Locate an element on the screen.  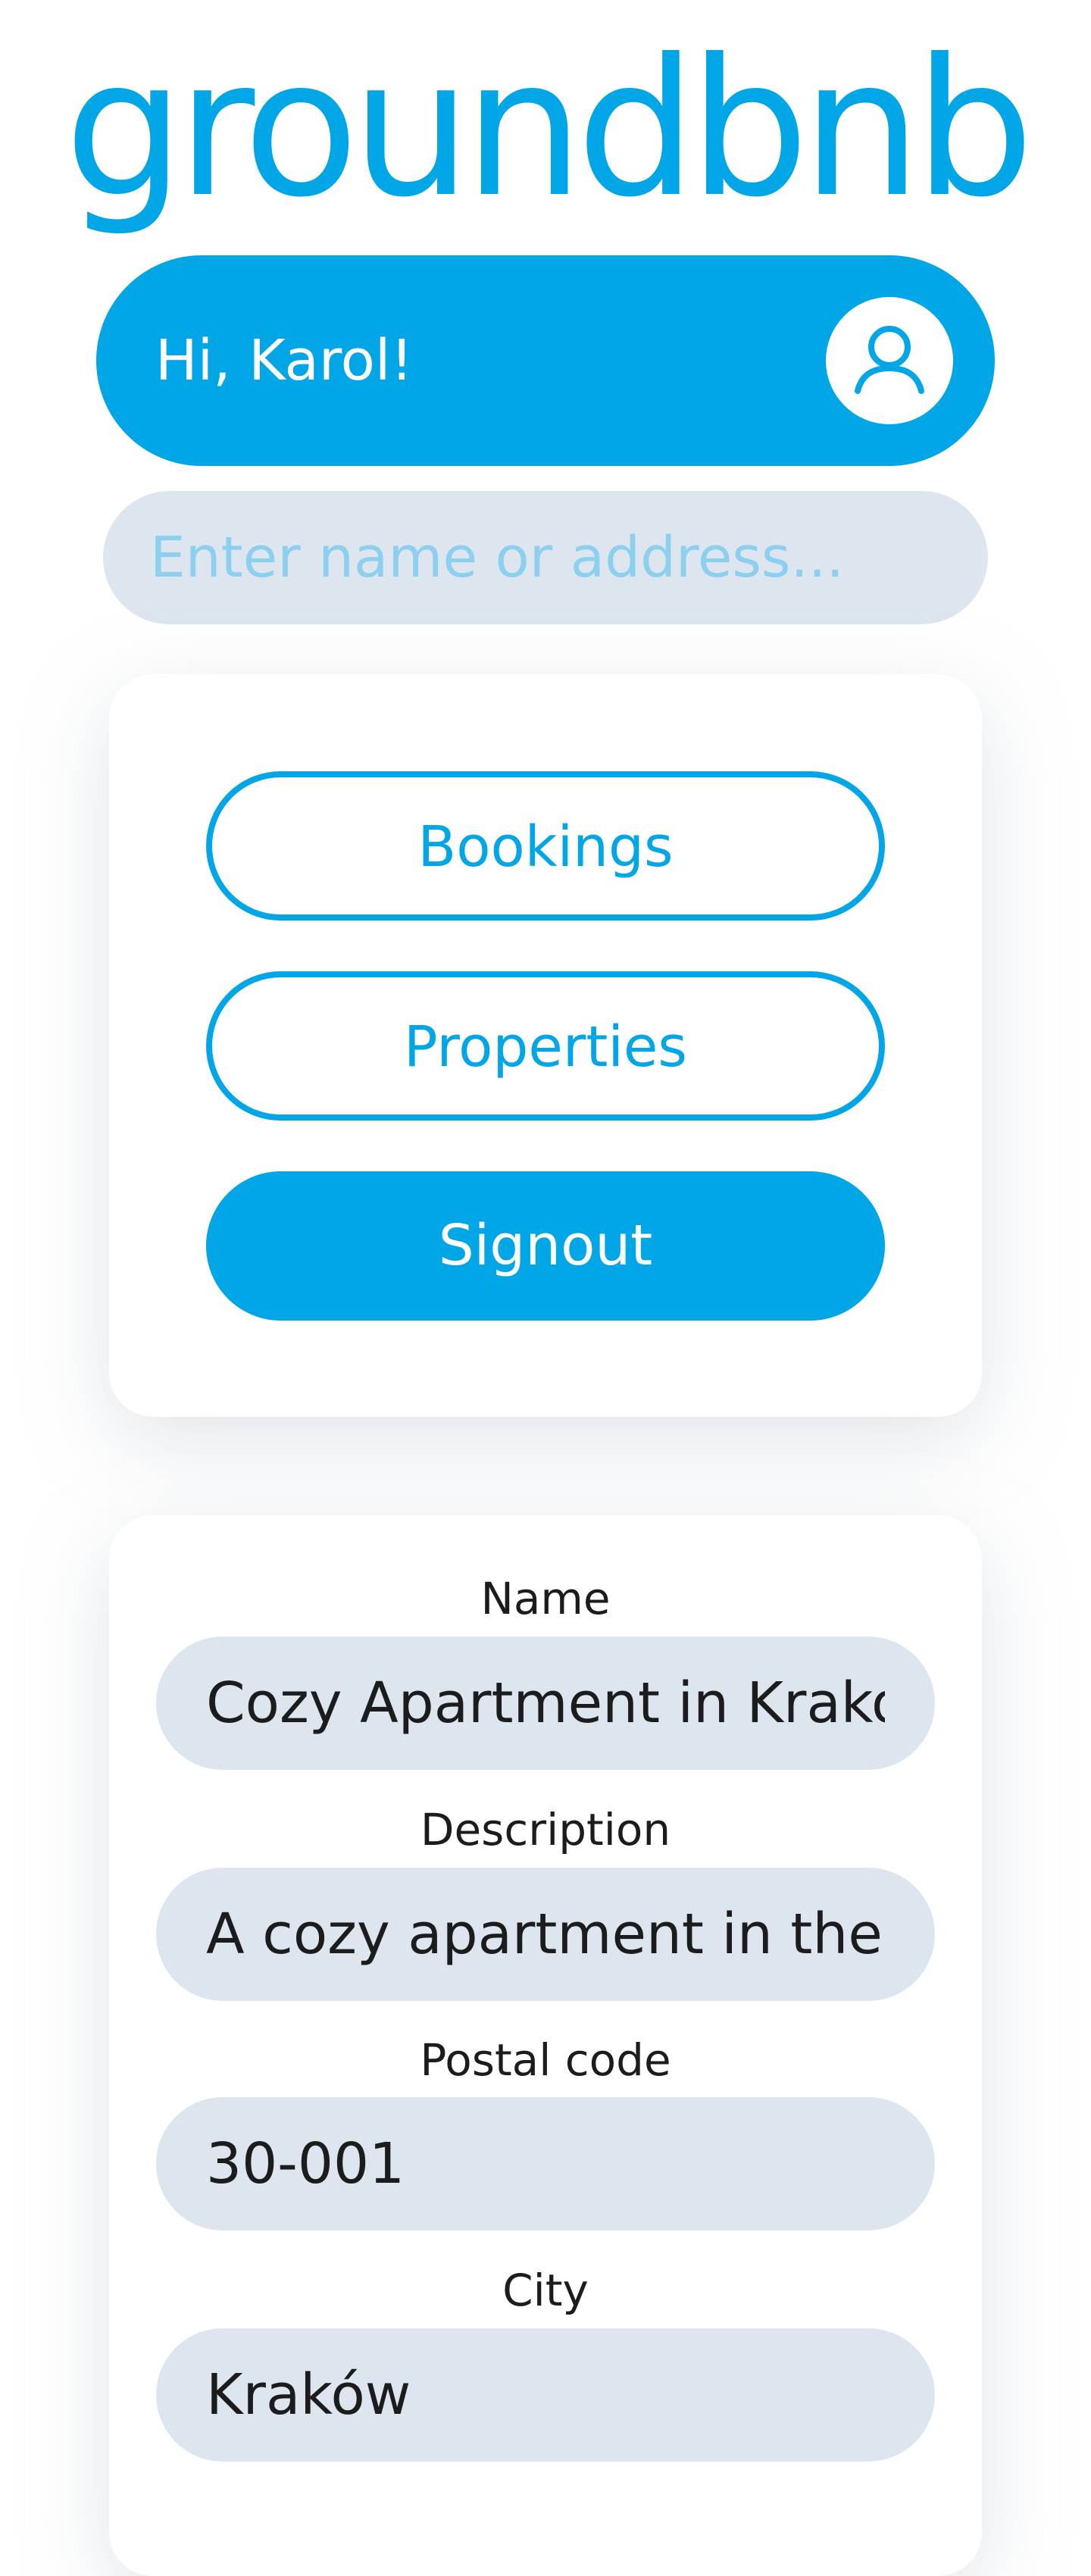
description-label: Description is located at coordinates (545, 1829).